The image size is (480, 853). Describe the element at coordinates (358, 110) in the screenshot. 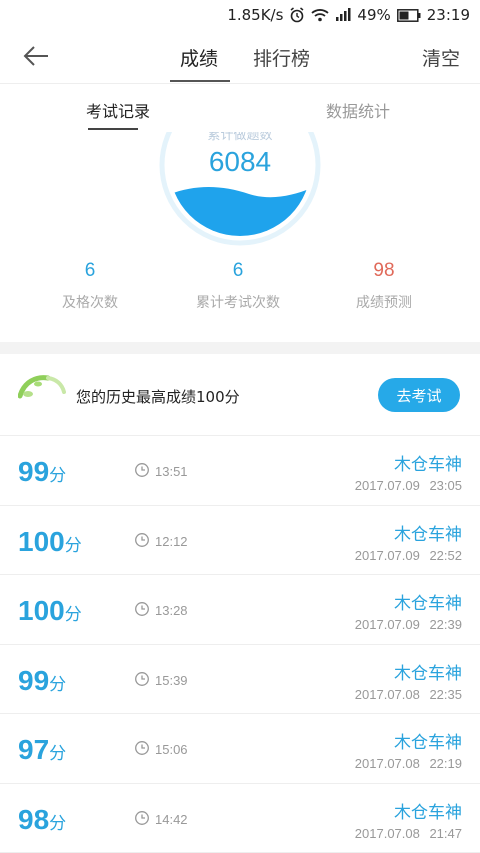

I see `subtab-data-stats: 数据统计` at that location.